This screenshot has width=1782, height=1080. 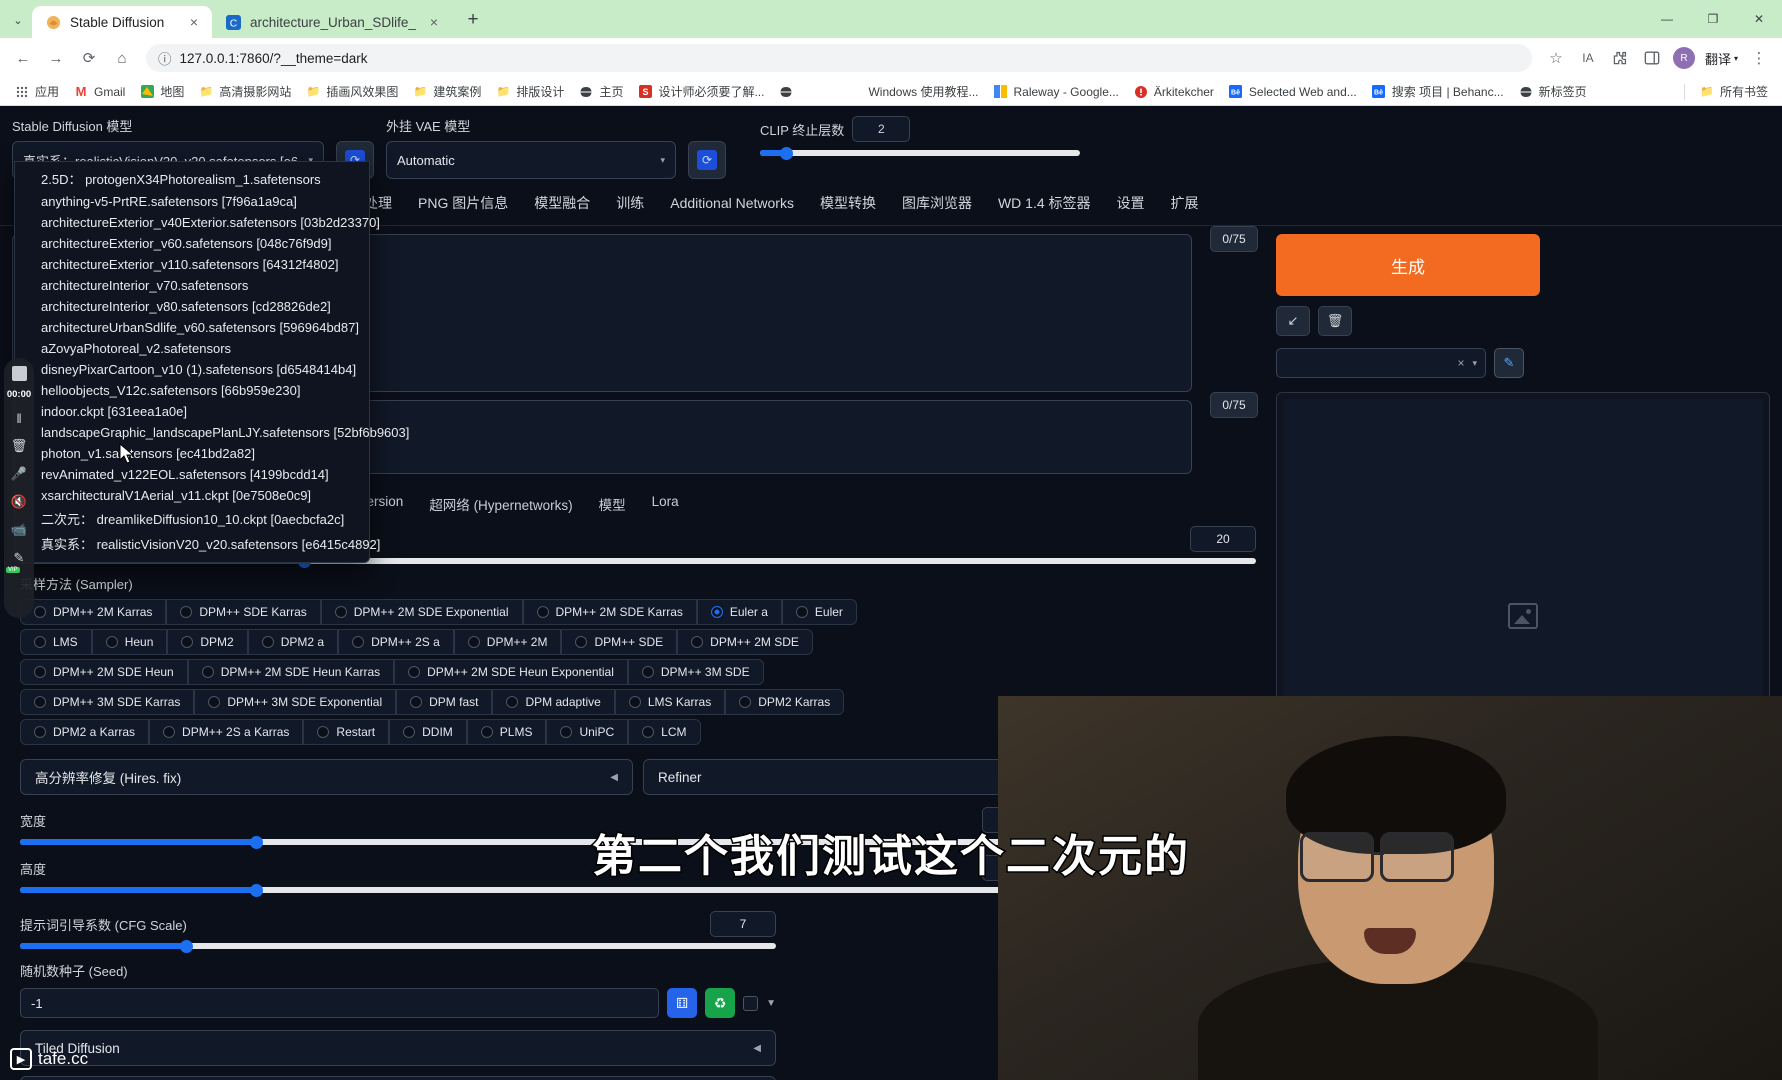 I want to click on sampler-option: DPM++ 2M SDE Exponential, so click(x=421, y=612).